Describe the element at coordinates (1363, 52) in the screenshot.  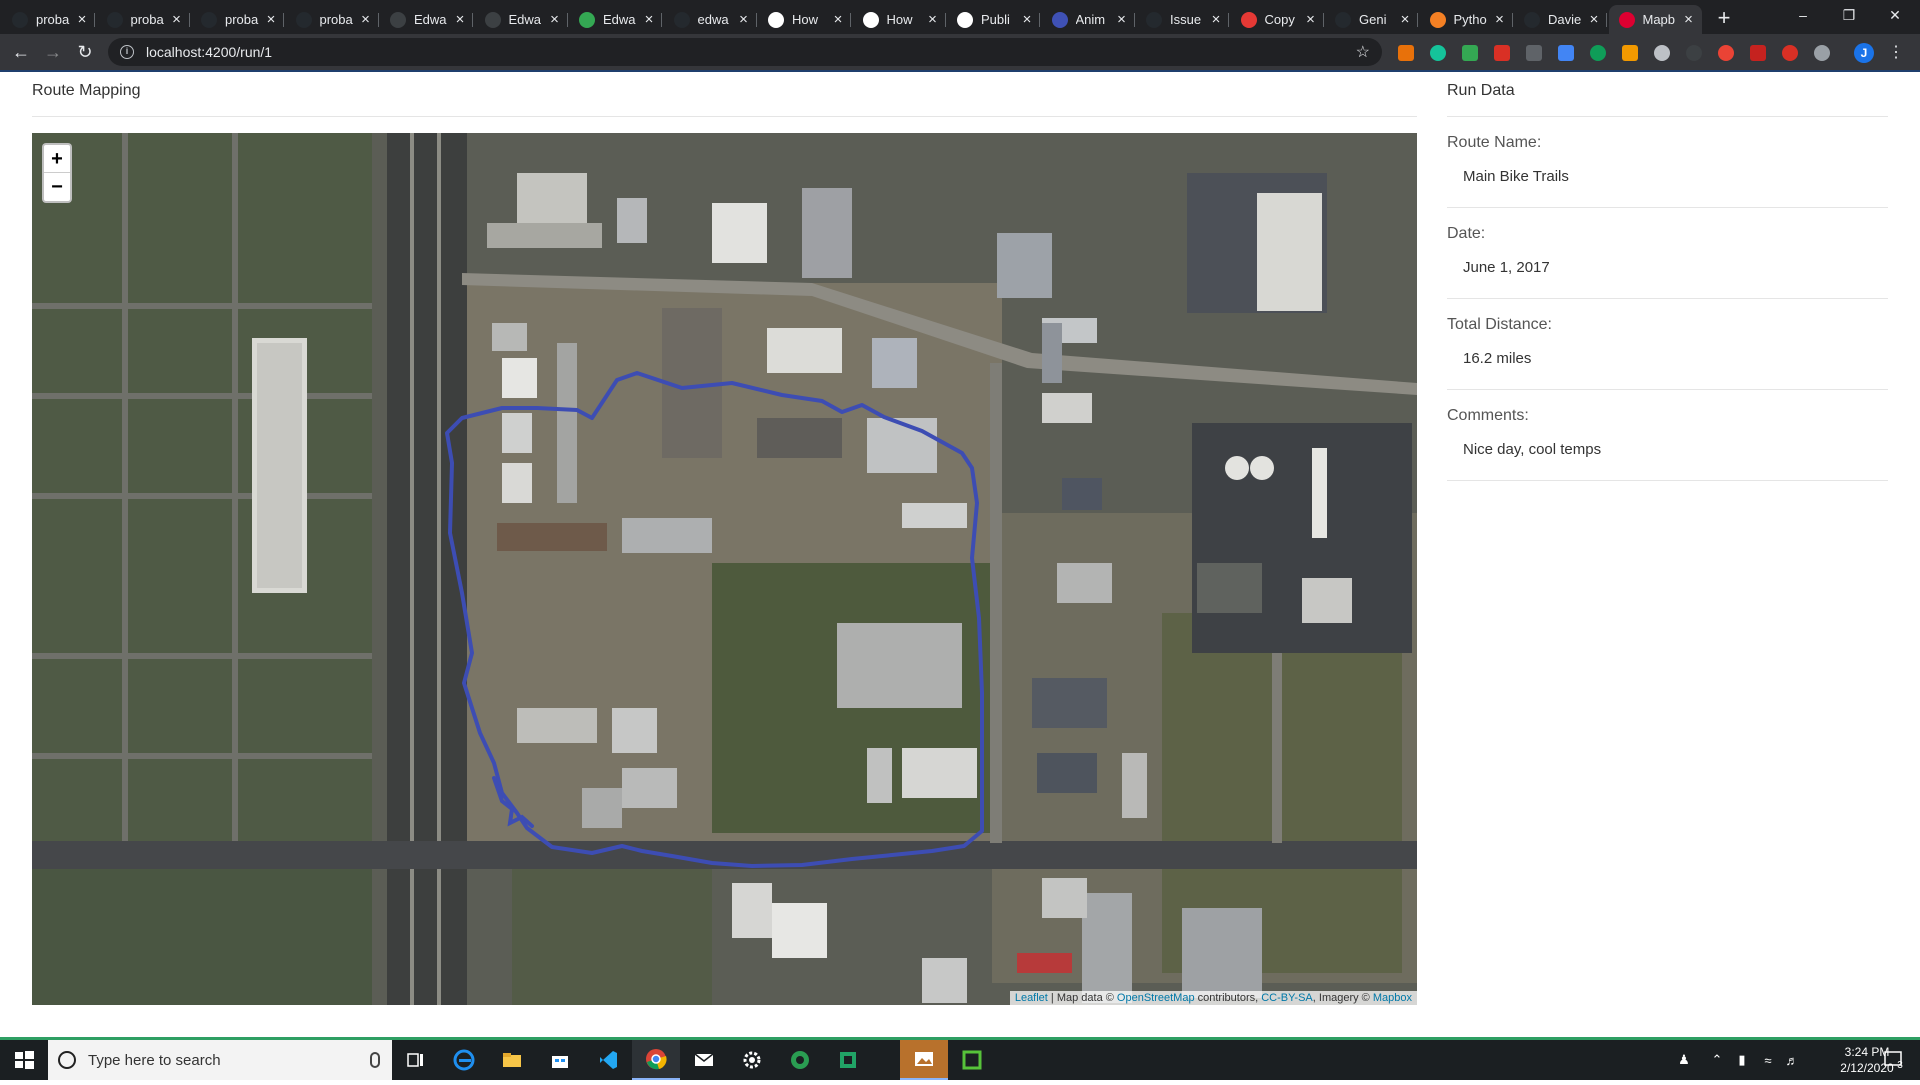
I see `bookmark-star-icon: ☆` at that location.